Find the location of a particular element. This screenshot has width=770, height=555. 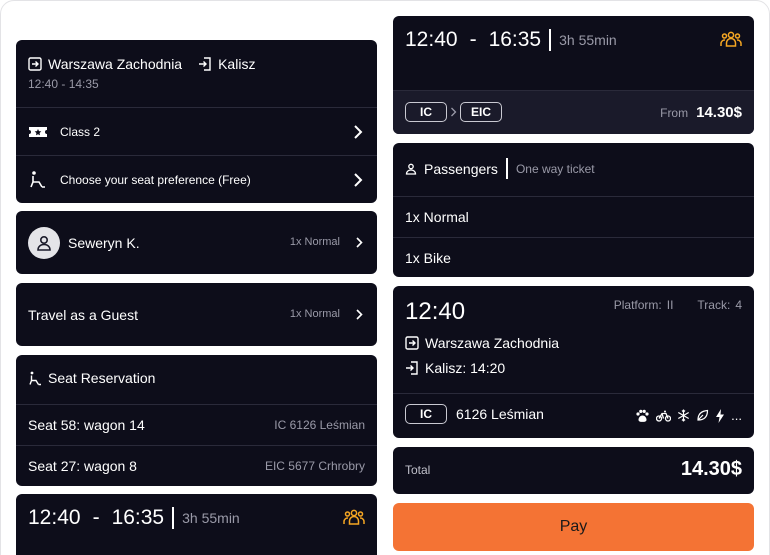

passenger-card: Seweryn K. 1x Normal is located at coordinates (196, 242).